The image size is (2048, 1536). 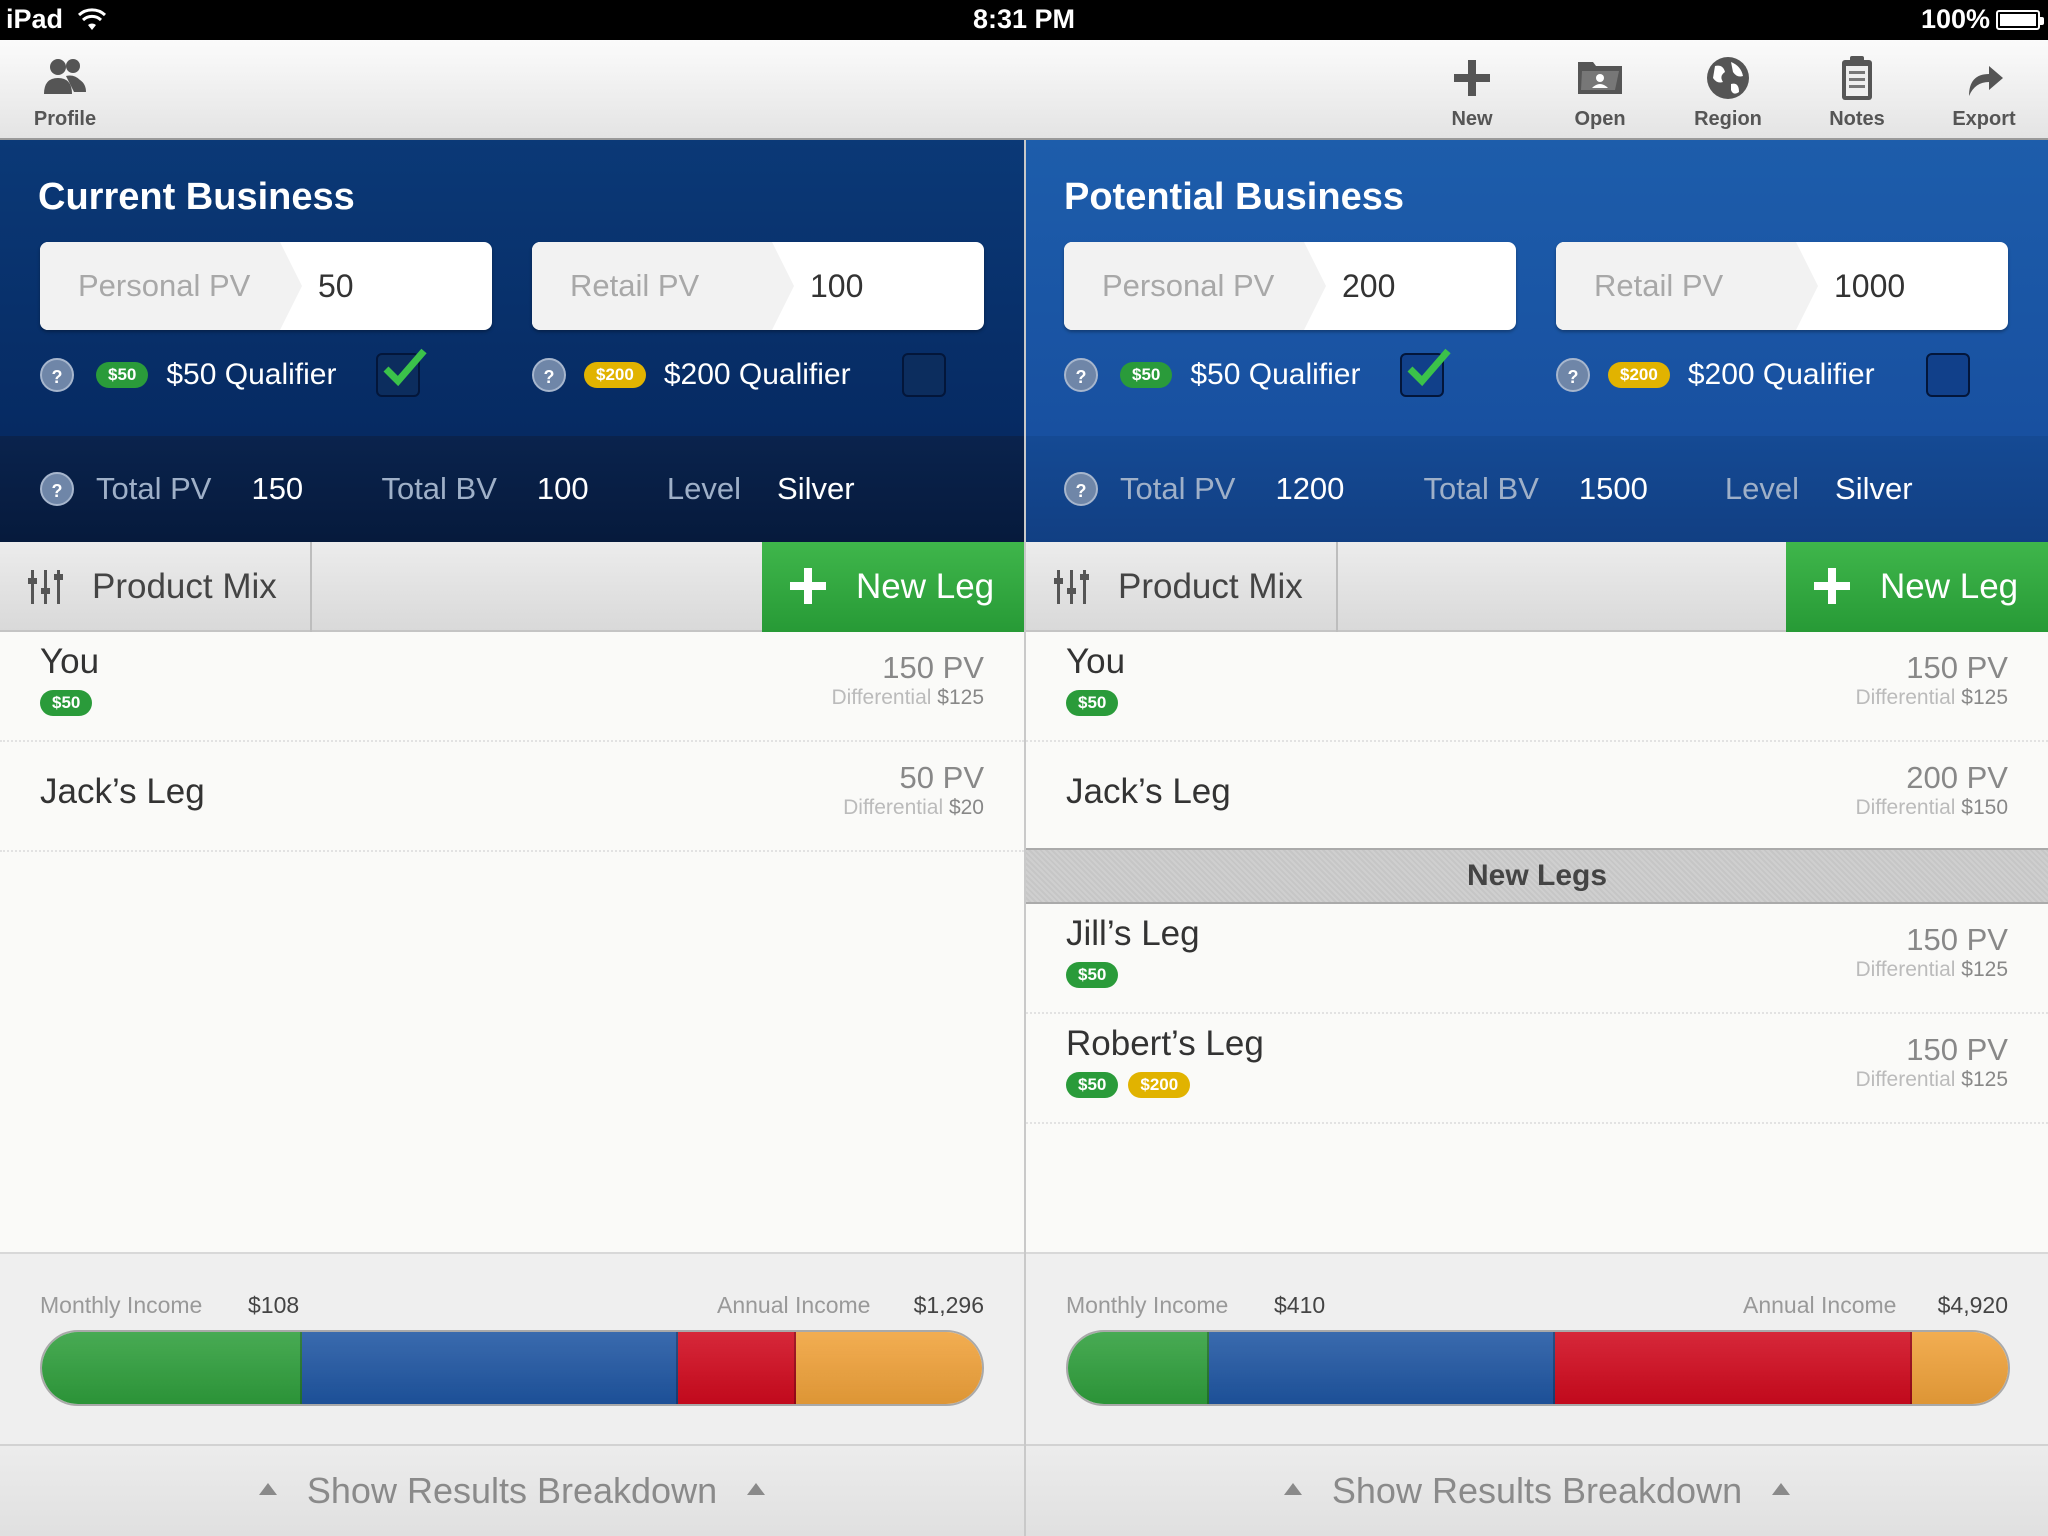 I want to click on total-bv-label: Total BV, so click(x=439, y=488).